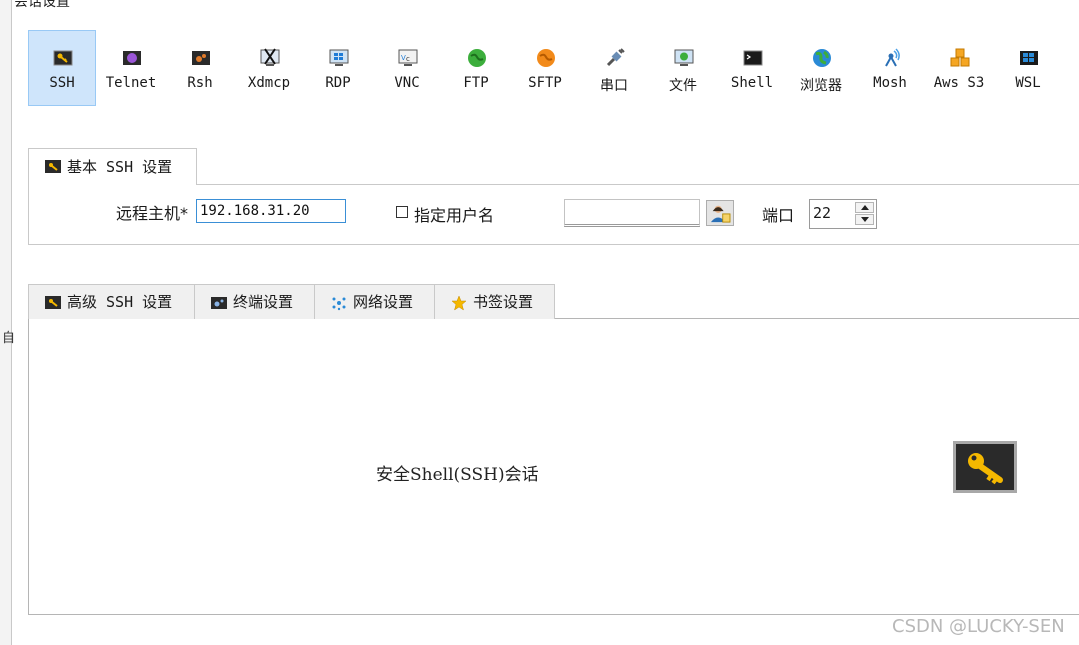 This screenshot has width=1079, height=645. What do you see at coordinates (383, 302) in the screenshot?
I see `tab-label: 网络设置` at bounding box center [383, 302].